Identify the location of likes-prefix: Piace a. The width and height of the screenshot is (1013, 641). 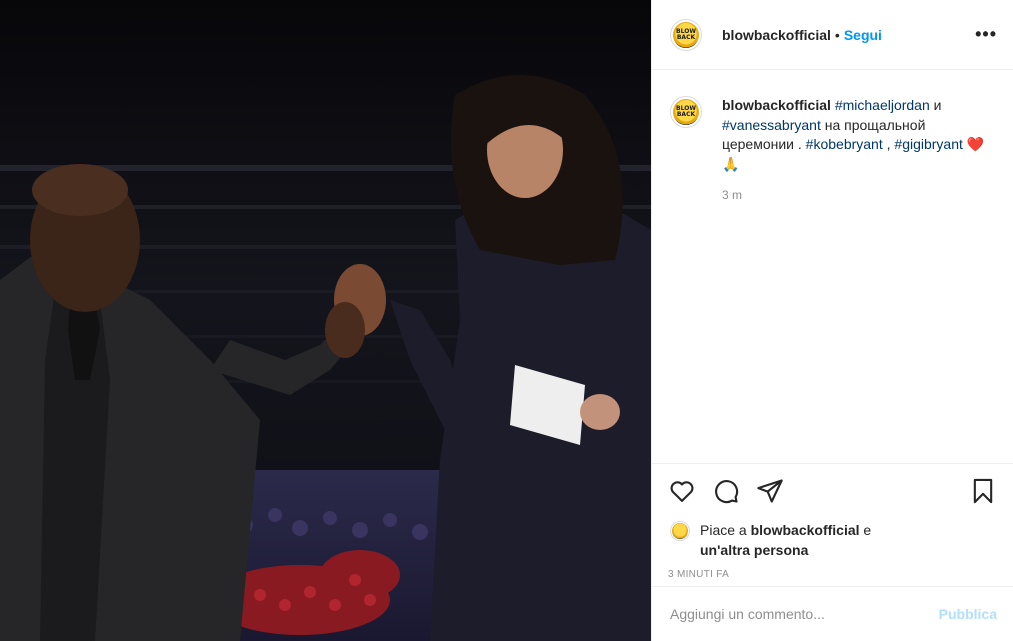
(725, 530).